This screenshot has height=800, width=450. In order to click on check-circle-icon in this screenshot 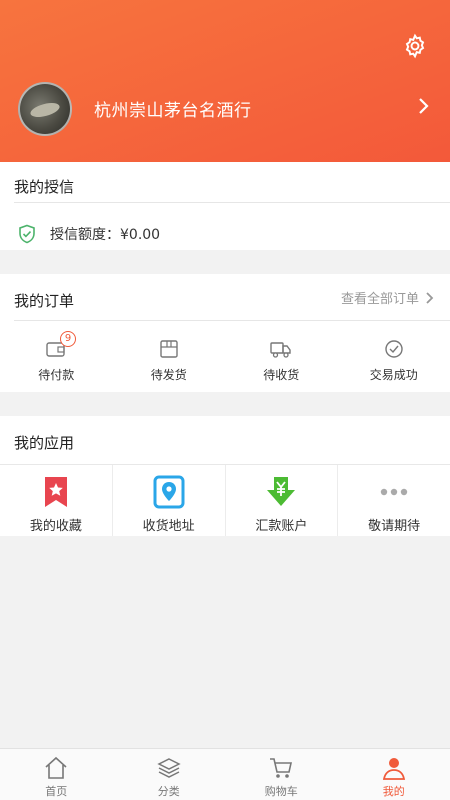, I will do `click(394, 349)`.